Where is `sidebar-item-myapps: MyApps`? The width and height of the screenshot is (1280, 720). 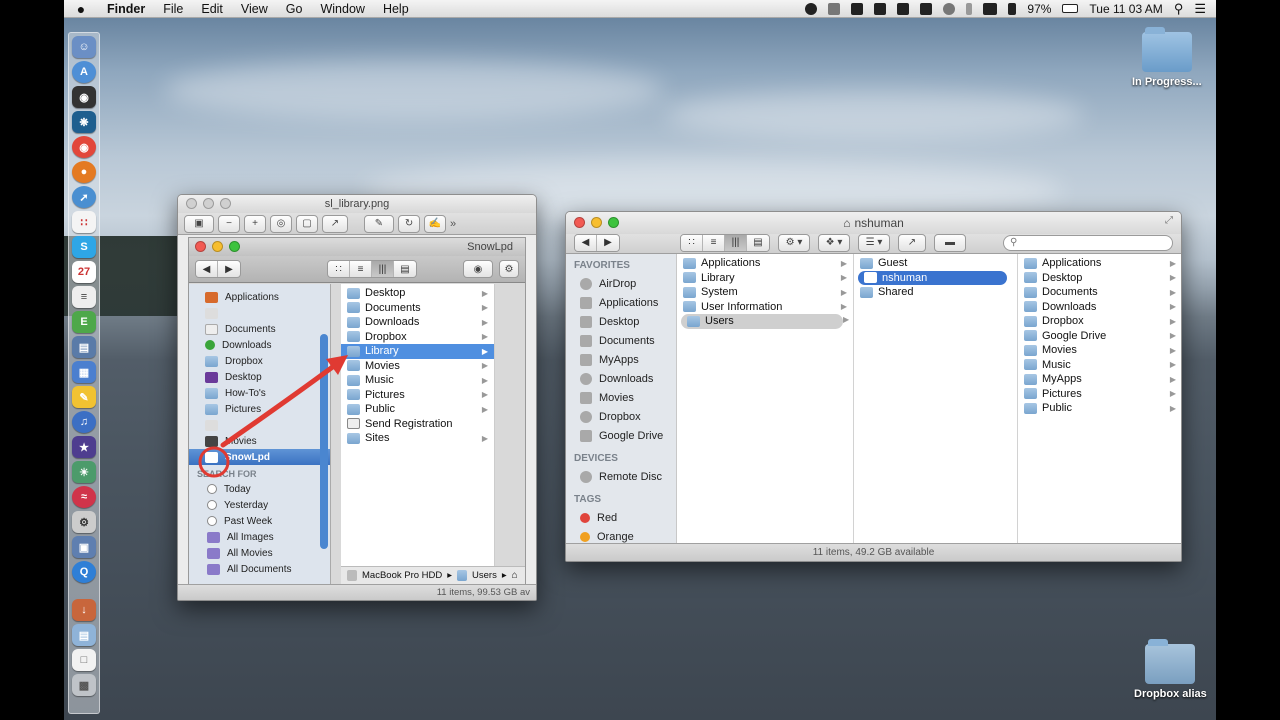 sidebar-item-myapps: MyApps is located at coordinates (621, 359).